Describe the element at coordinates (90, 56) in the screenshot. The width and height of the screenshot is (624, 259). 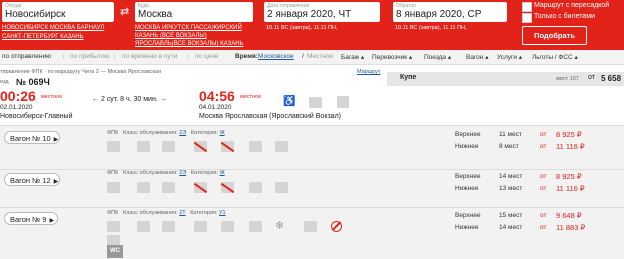
I see `sort-by-arrival: по прибытию` at that location.